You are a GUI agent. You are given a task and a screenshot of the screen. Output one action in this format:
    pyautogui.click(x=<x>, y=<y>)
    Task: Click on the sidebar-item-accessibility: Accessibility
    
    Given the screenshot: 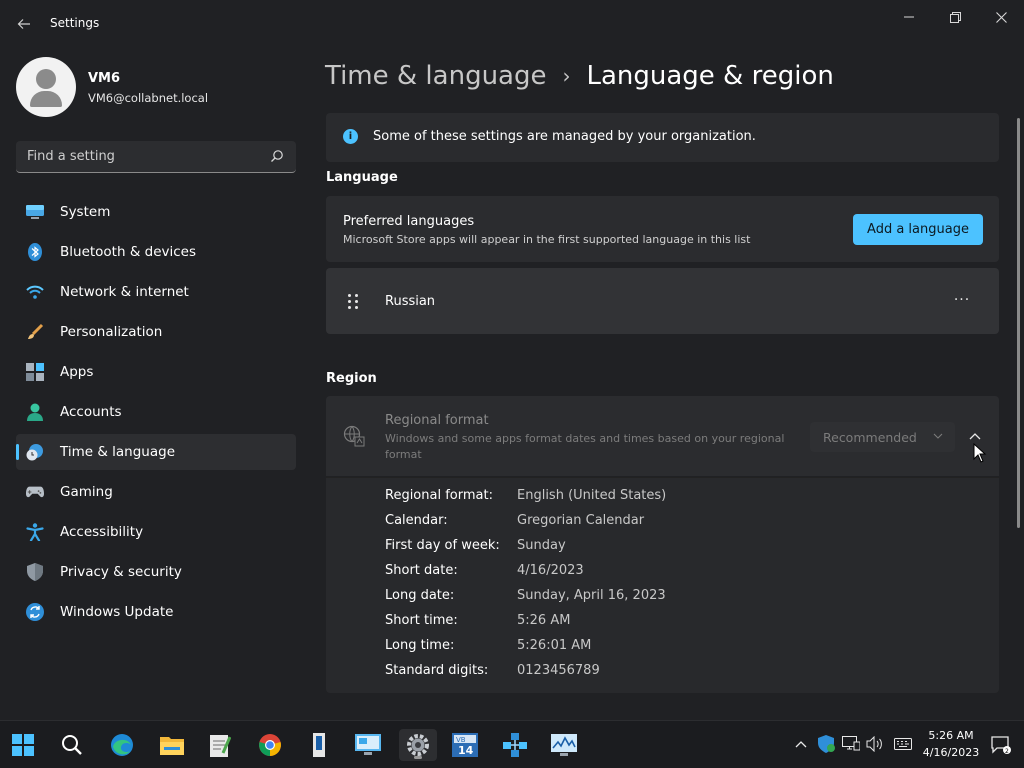 What is the action you would take?
    pyautogui.click(x=156, y=532)
    